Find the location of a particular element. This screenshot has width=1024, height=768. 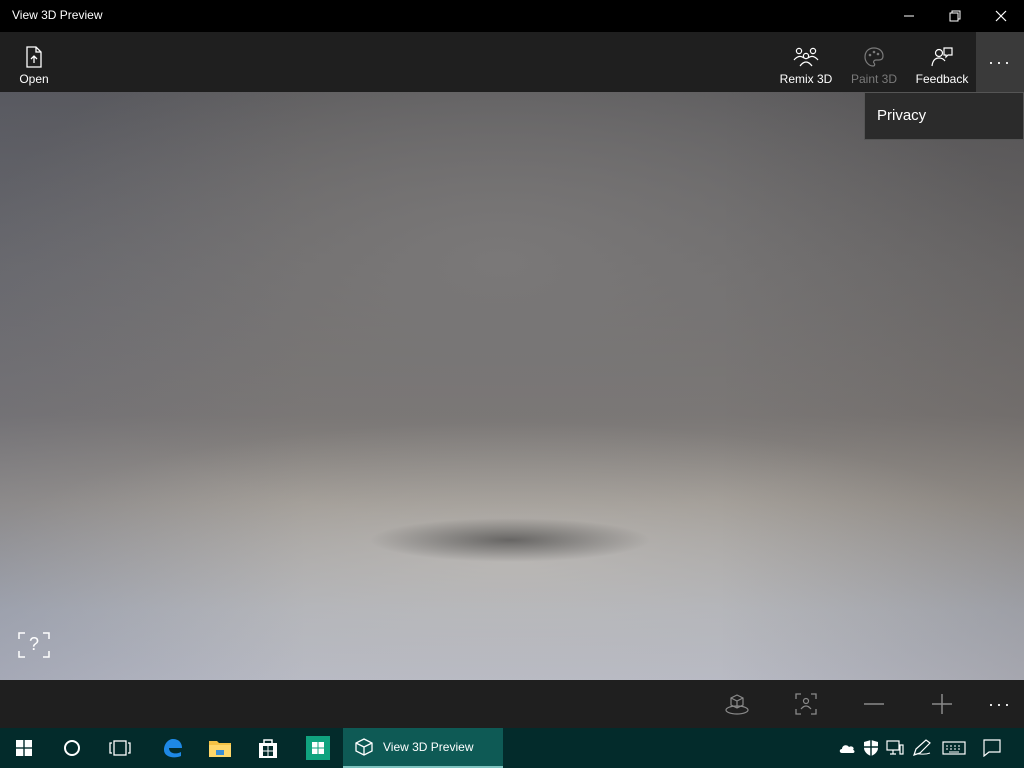

taskbar-view3d-app: View 3D Preview is located at coordinates (423, 748).